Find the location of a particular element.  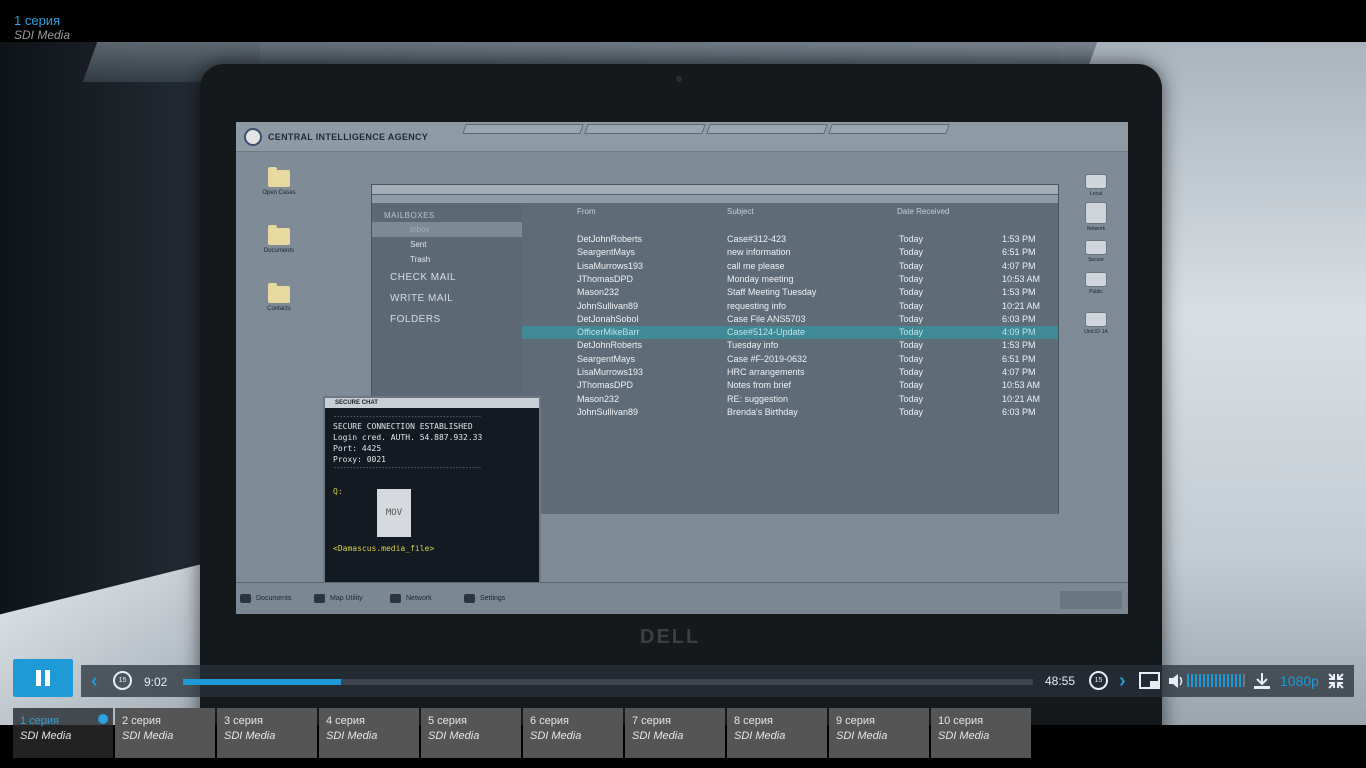

mail-cell-time: 4:07 PM is located at coordinates (1019, 265).